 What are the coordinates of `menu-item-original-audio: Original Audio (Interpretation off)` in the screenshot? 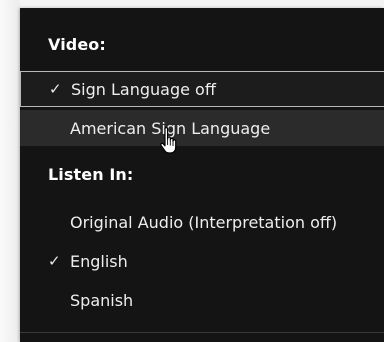 It's located at (202, 222).